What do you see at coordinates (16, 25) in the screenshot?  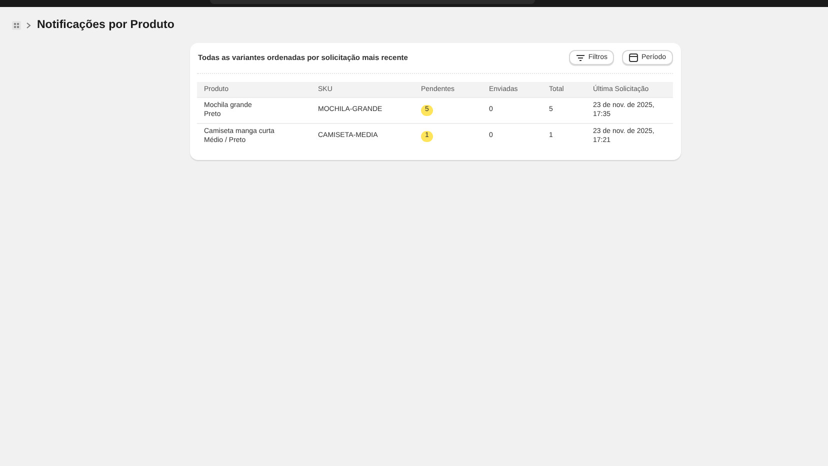 I see `grid-icon` at bounding box center [16, 25].